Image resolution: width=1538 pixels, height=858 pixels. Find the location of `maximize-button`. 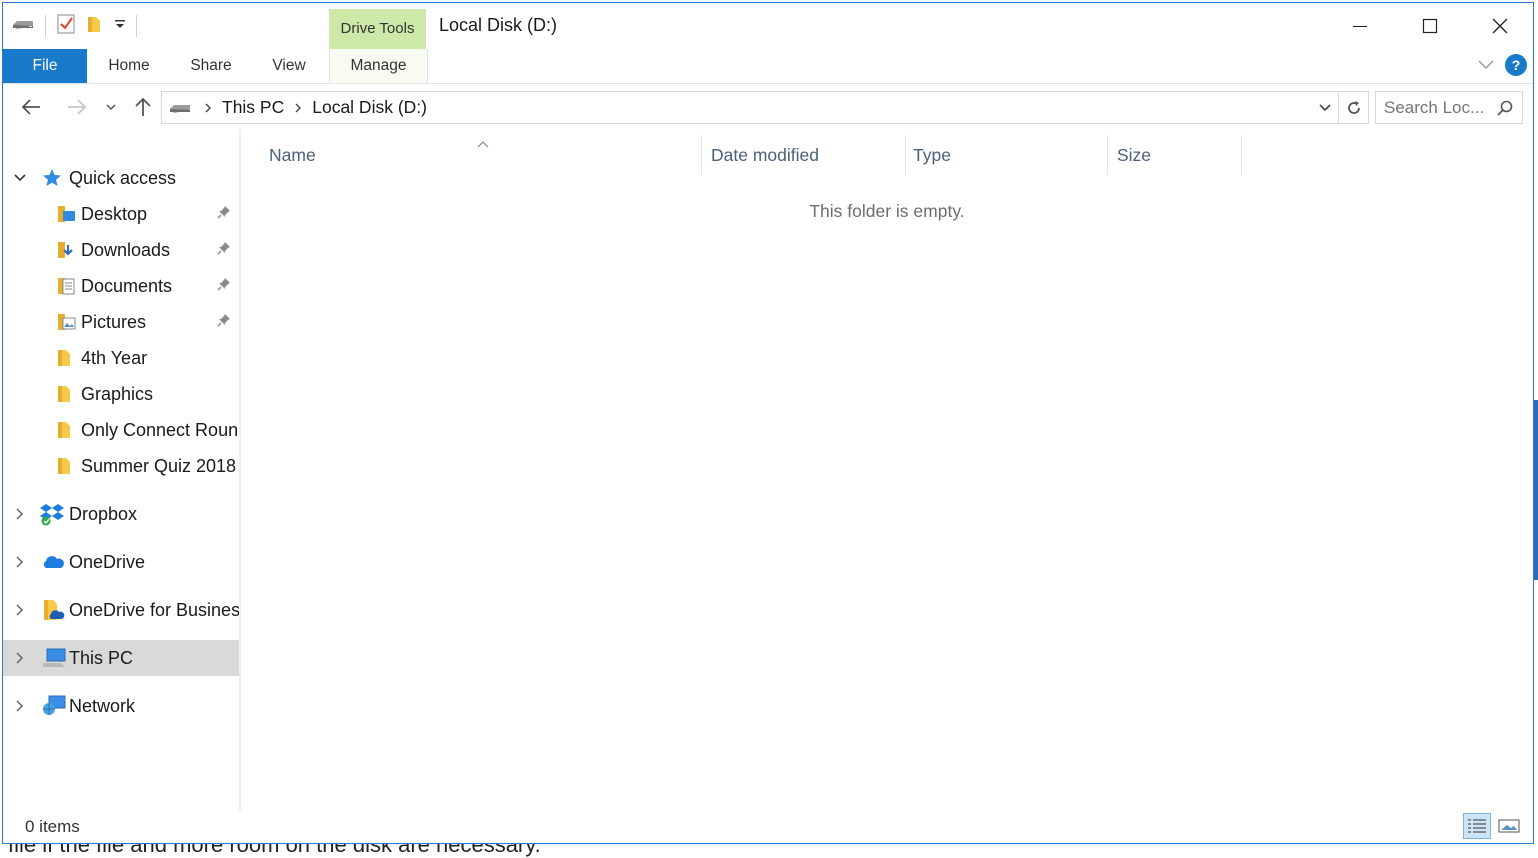

maximize-button is located at coordinates (1430, 26).